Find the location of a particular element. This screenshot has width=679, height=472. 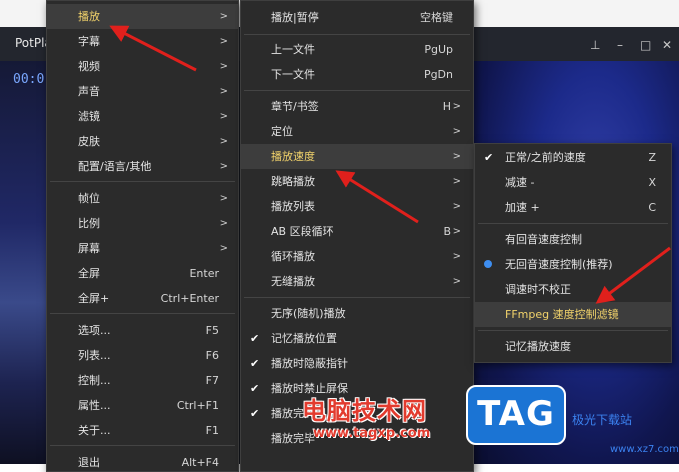

watermark-site: 极光下载站 is located at coordinates (602, 420).